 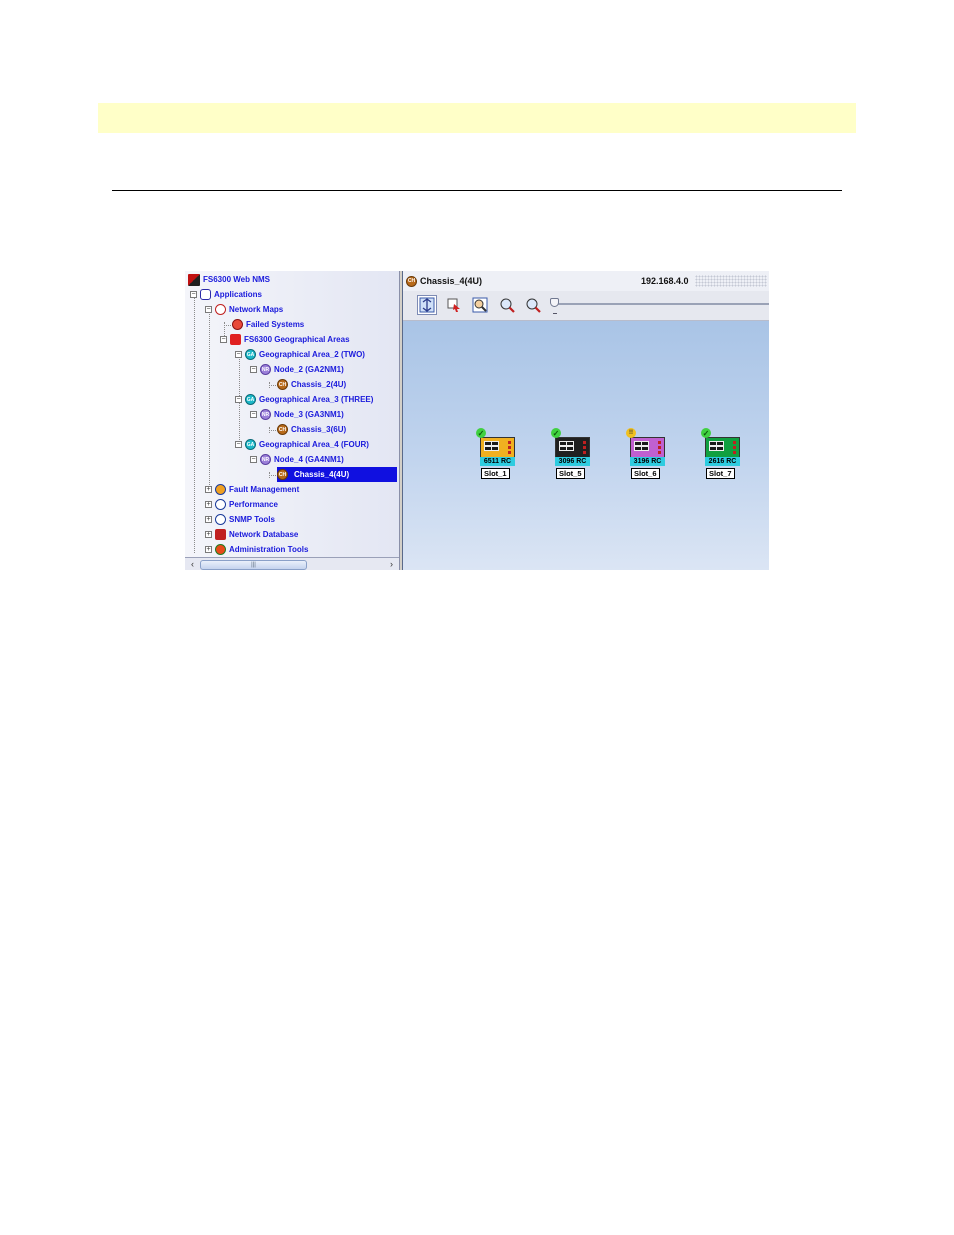 What do you see at coordinates (256, 549) in the screenshot?
I see `tree-item-administration-tools: + Administration Tools` at bounding box center [256, 549].